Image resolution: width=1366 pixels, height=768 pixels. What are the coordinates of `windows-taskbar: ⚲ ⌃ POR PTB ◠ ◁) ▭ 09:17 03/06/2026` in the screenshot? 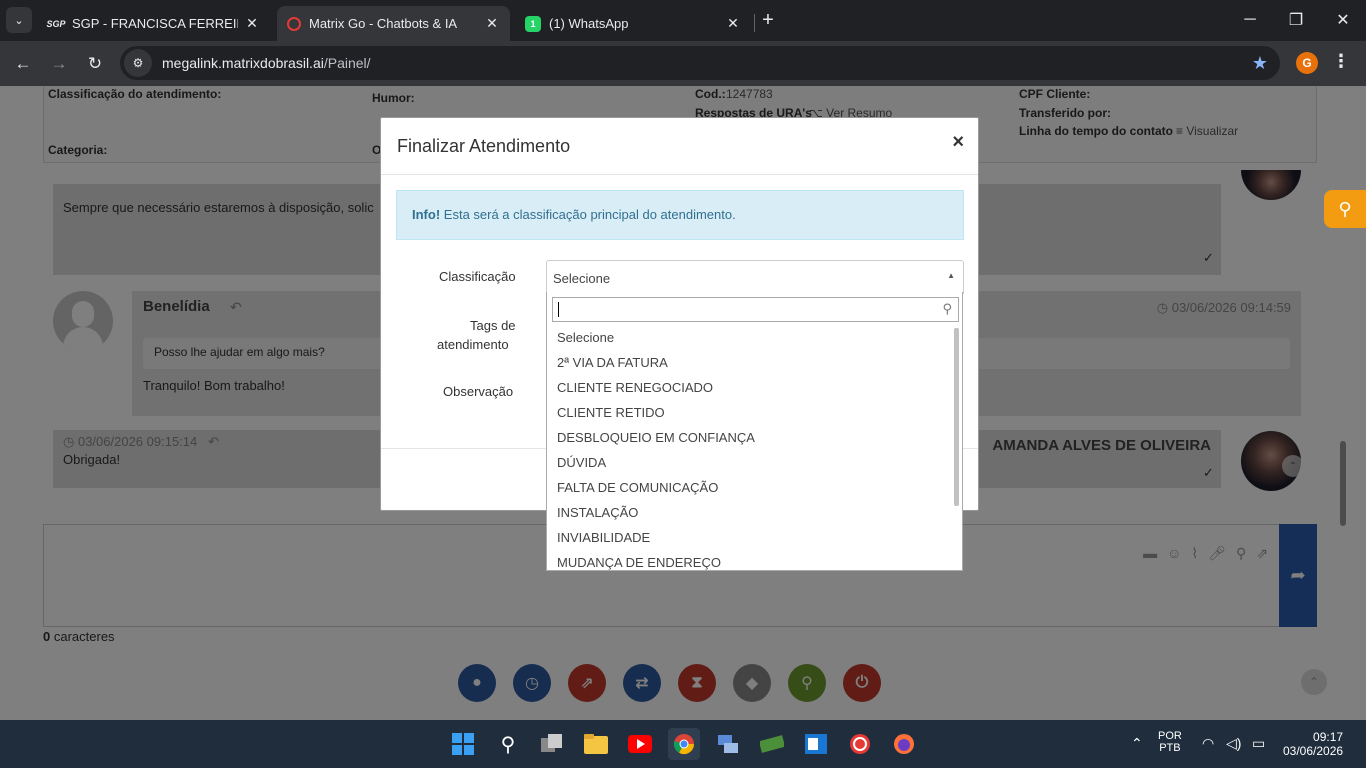 It's located at (683, 744).